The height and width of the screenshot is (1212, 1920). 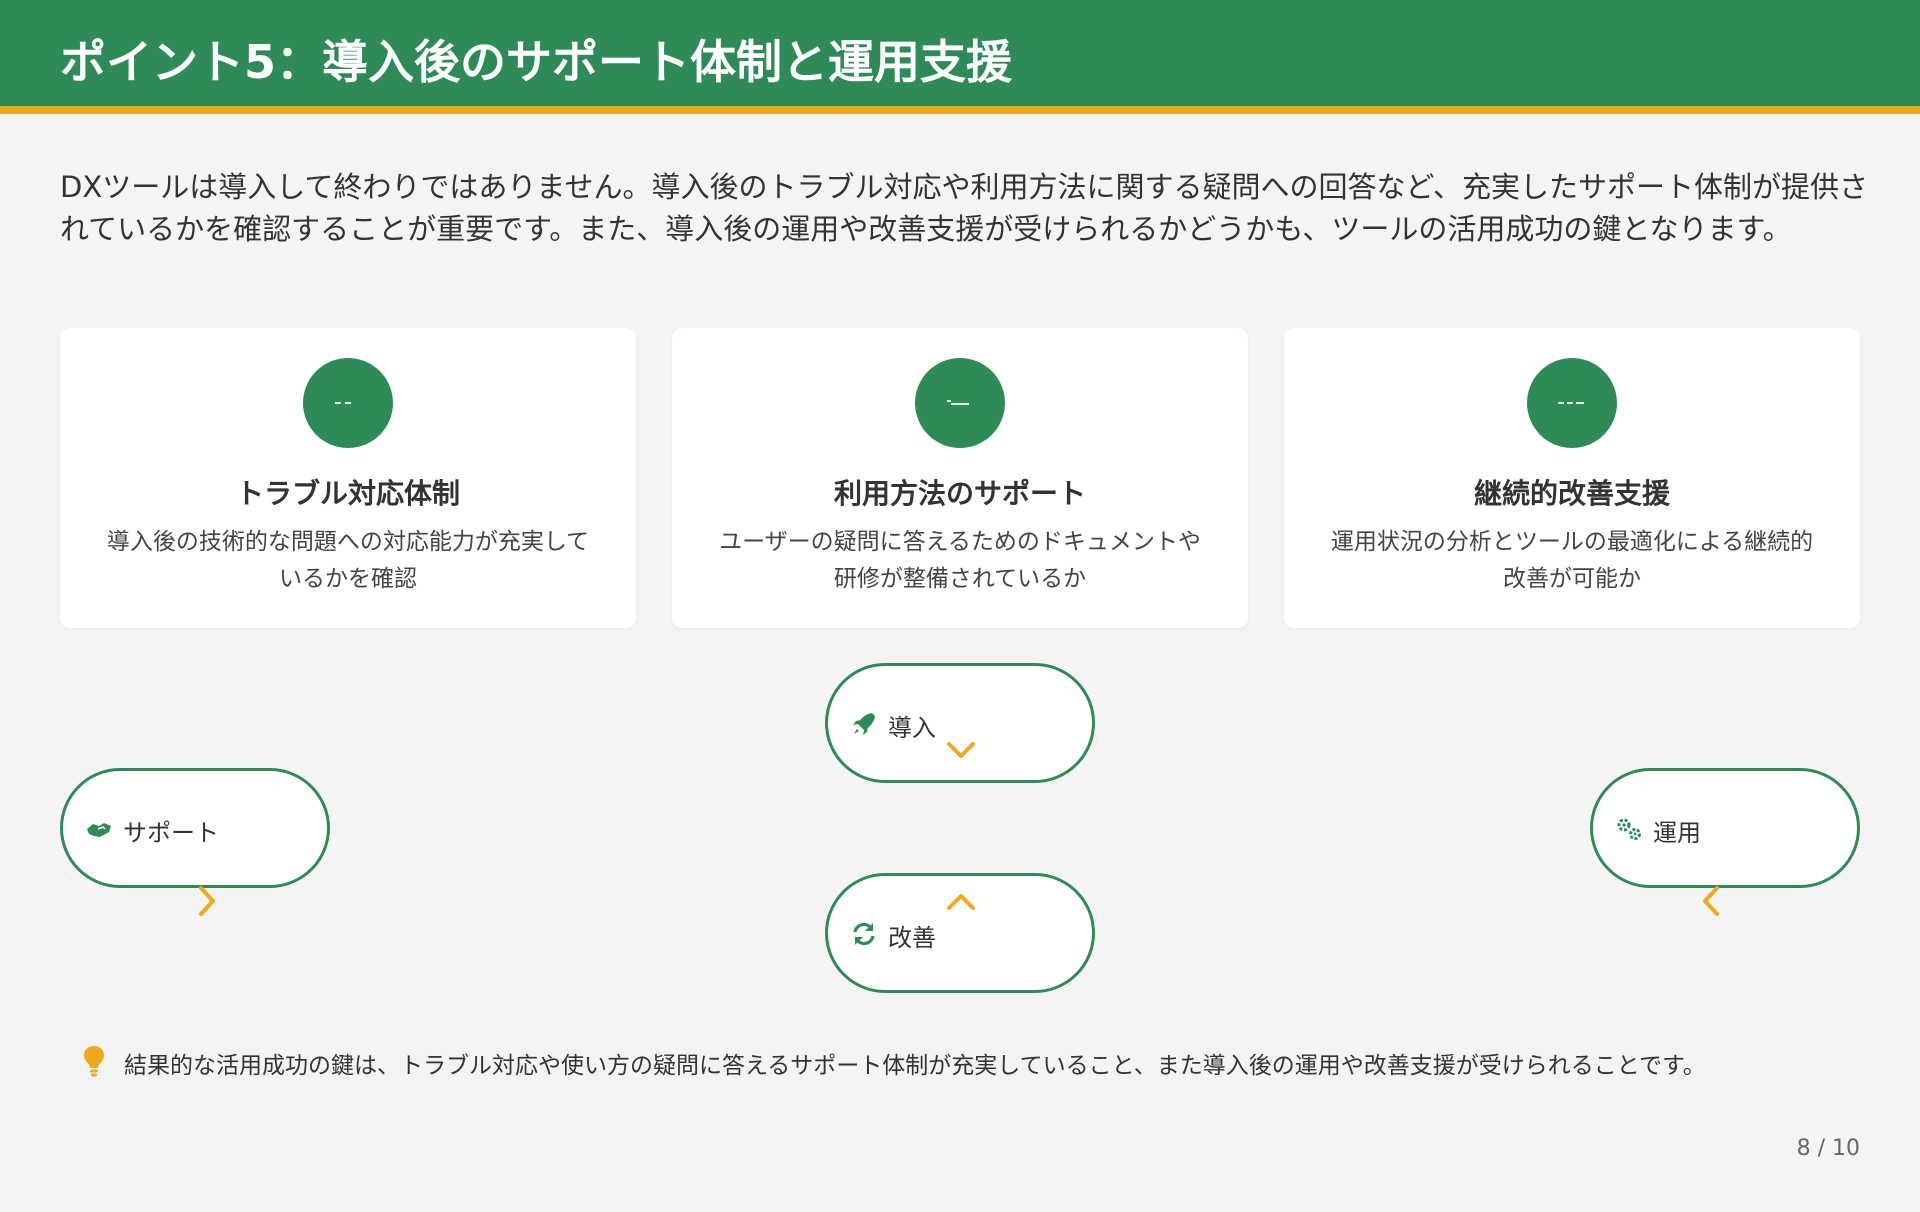 I want to click on card-description: ユーザーの疑問に答えるためのドキュメントや研修が整備されているか, so click(x=960, y=560).